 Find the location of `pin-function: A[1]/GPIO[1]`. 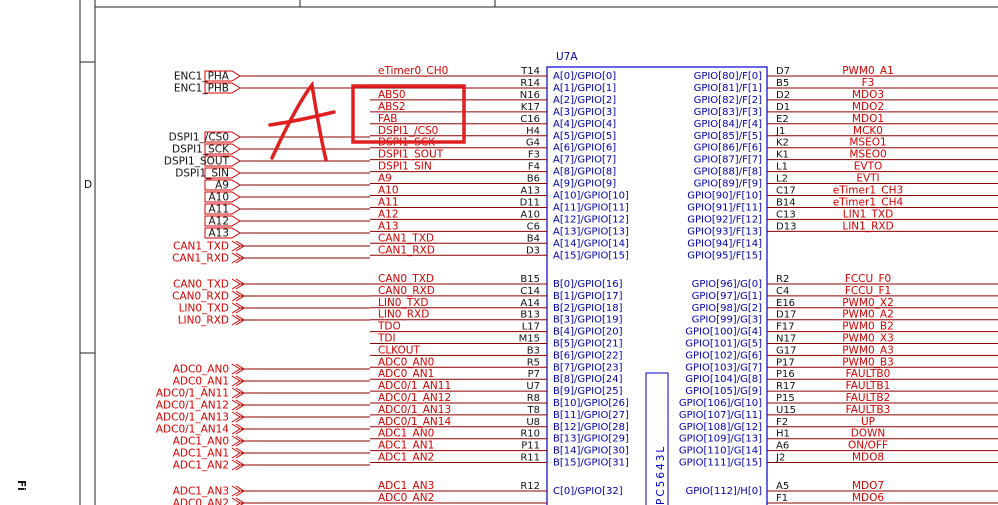

pin-function: A[1]/GPIO[1] is located at coordinates (584, 88).